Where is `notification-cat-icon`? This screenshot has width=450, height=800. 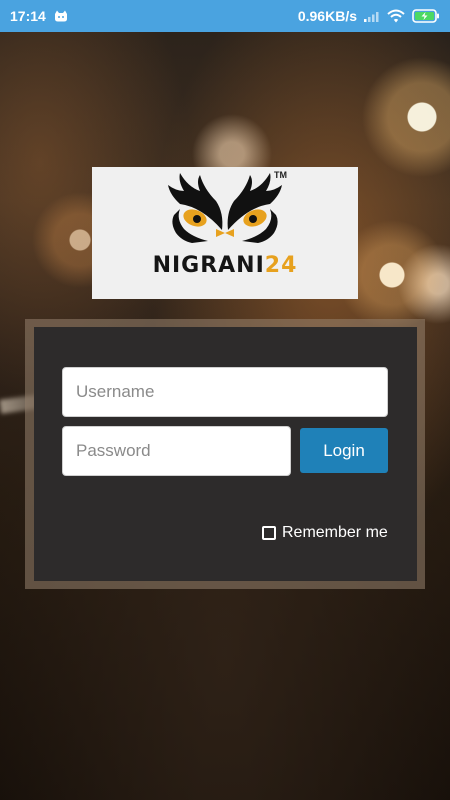 notification-cat-icon is located at coordinates (61, 16).